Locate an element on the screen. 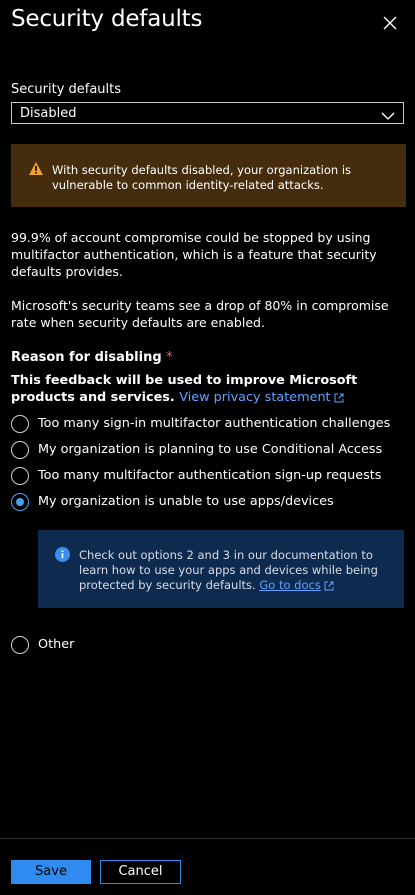 Image resolution: width=415 pixels, height=895 pixels. cancel-button: Cancel is located at coordinates (140, 872).